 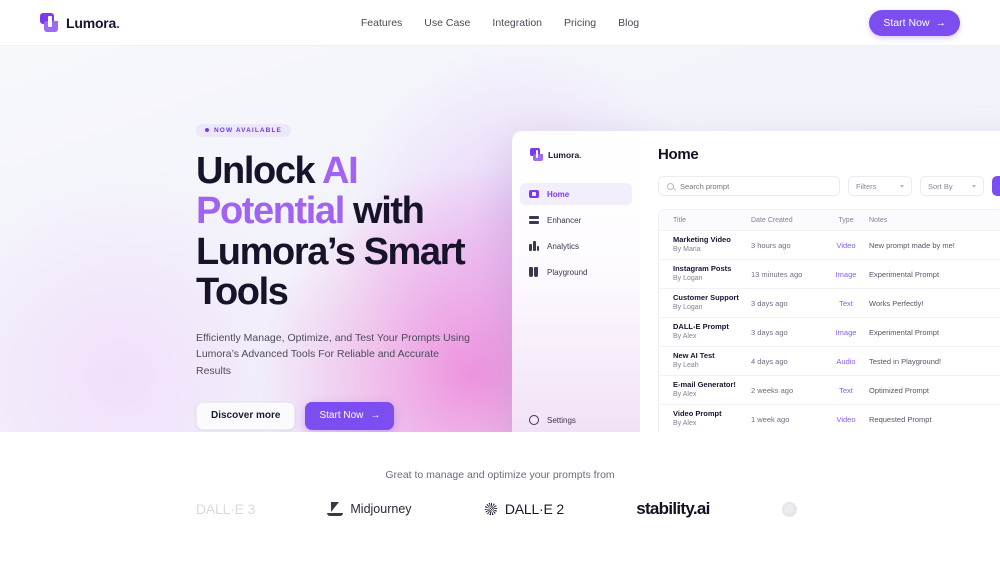 I want to click on app-toolbar: Filters Sort By + Add, so click(x=829, y=186).